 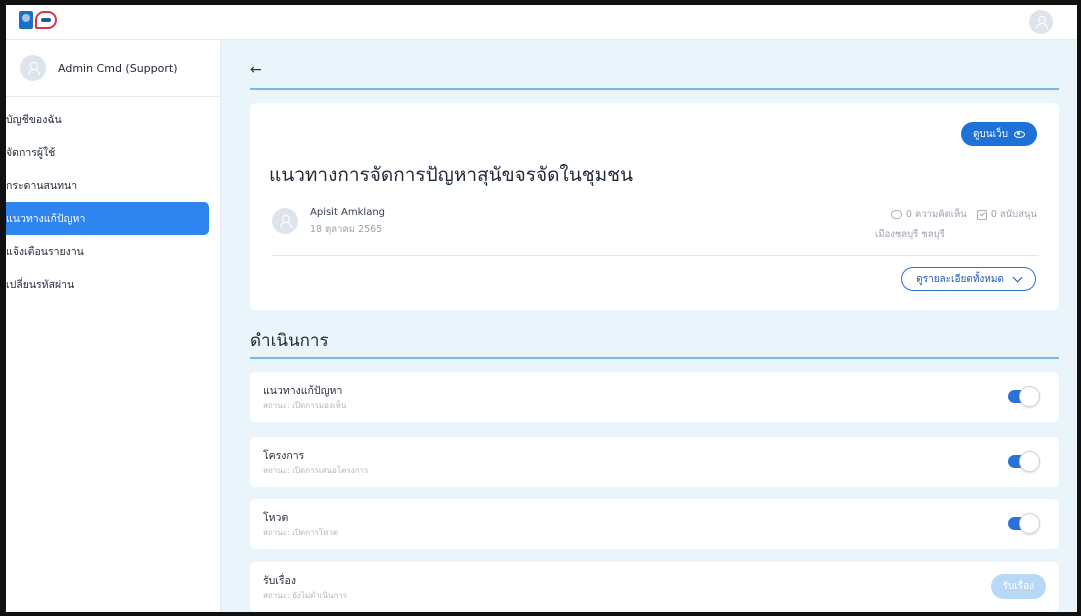 What do you see at coordinates (303, 391) in the screenshot?
I see `action-title: แนวทางแก้ปัญหา` at bounding box center [303, 391].